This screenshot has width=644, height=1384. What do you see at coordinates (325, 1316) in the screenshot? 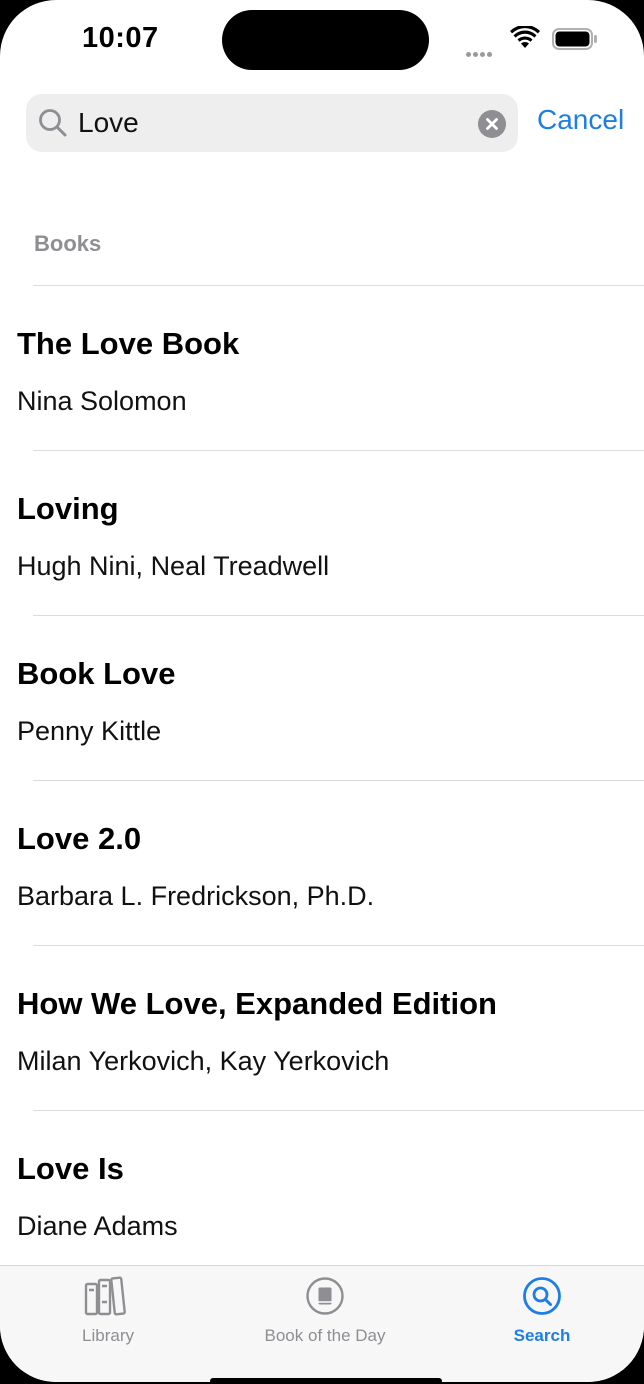
I see `tab-book-of-the-day: Book of the Day` at bounding box center [325, 1316].